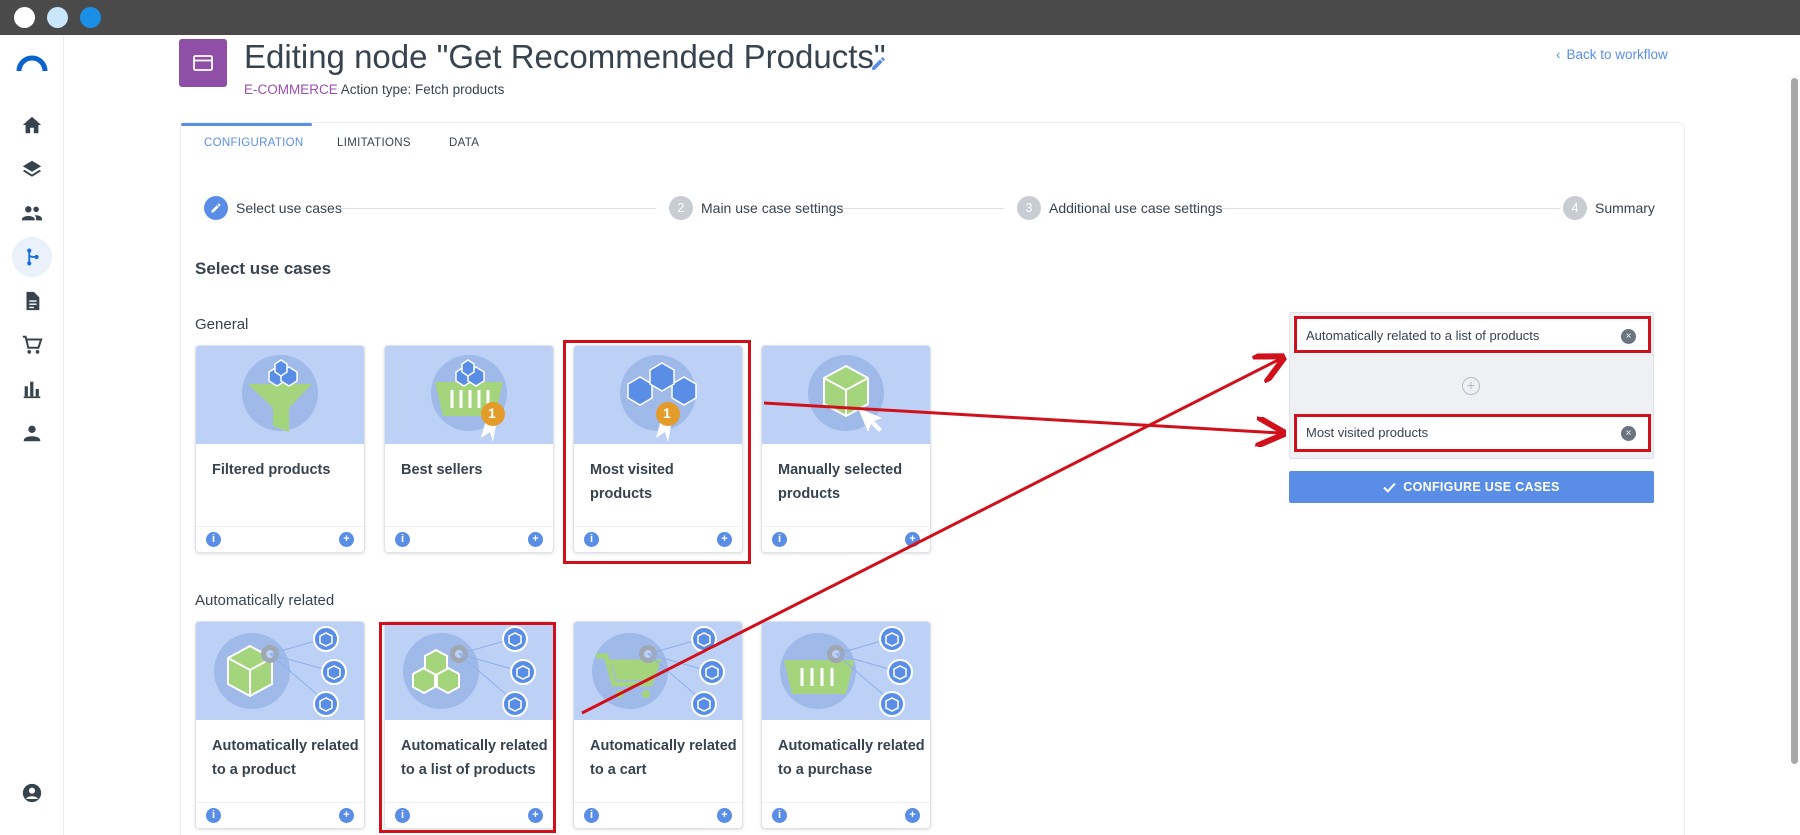 The width and height of the screenshot is (1800, 835). I want to click on basket-gear-illustration-icon, so click(846, 671).